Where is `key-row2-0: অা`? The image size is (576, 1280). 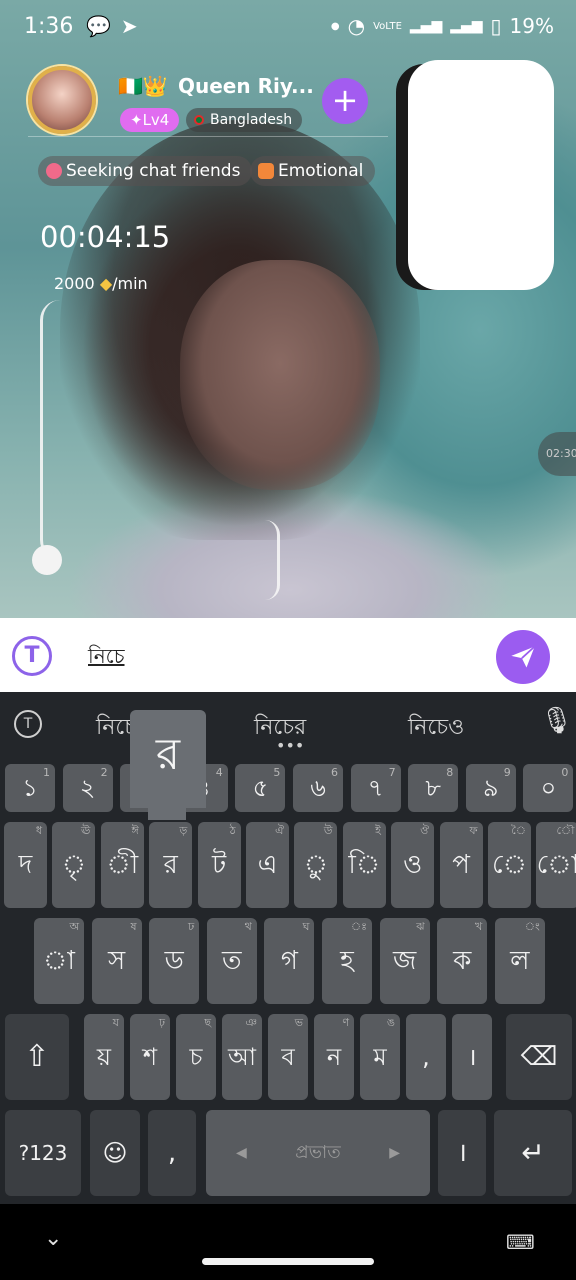
key-row2-0: অা is located at coordinates (59, 961).